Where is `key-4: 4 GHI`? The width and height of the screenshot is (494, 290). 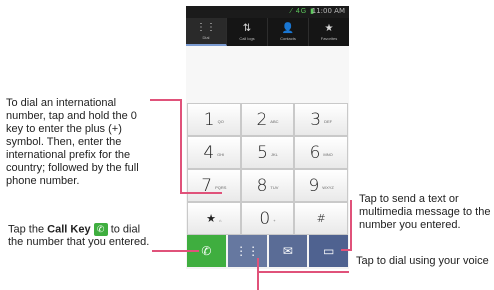 key-4: 4 GHI is located at coordinates (214, 152).